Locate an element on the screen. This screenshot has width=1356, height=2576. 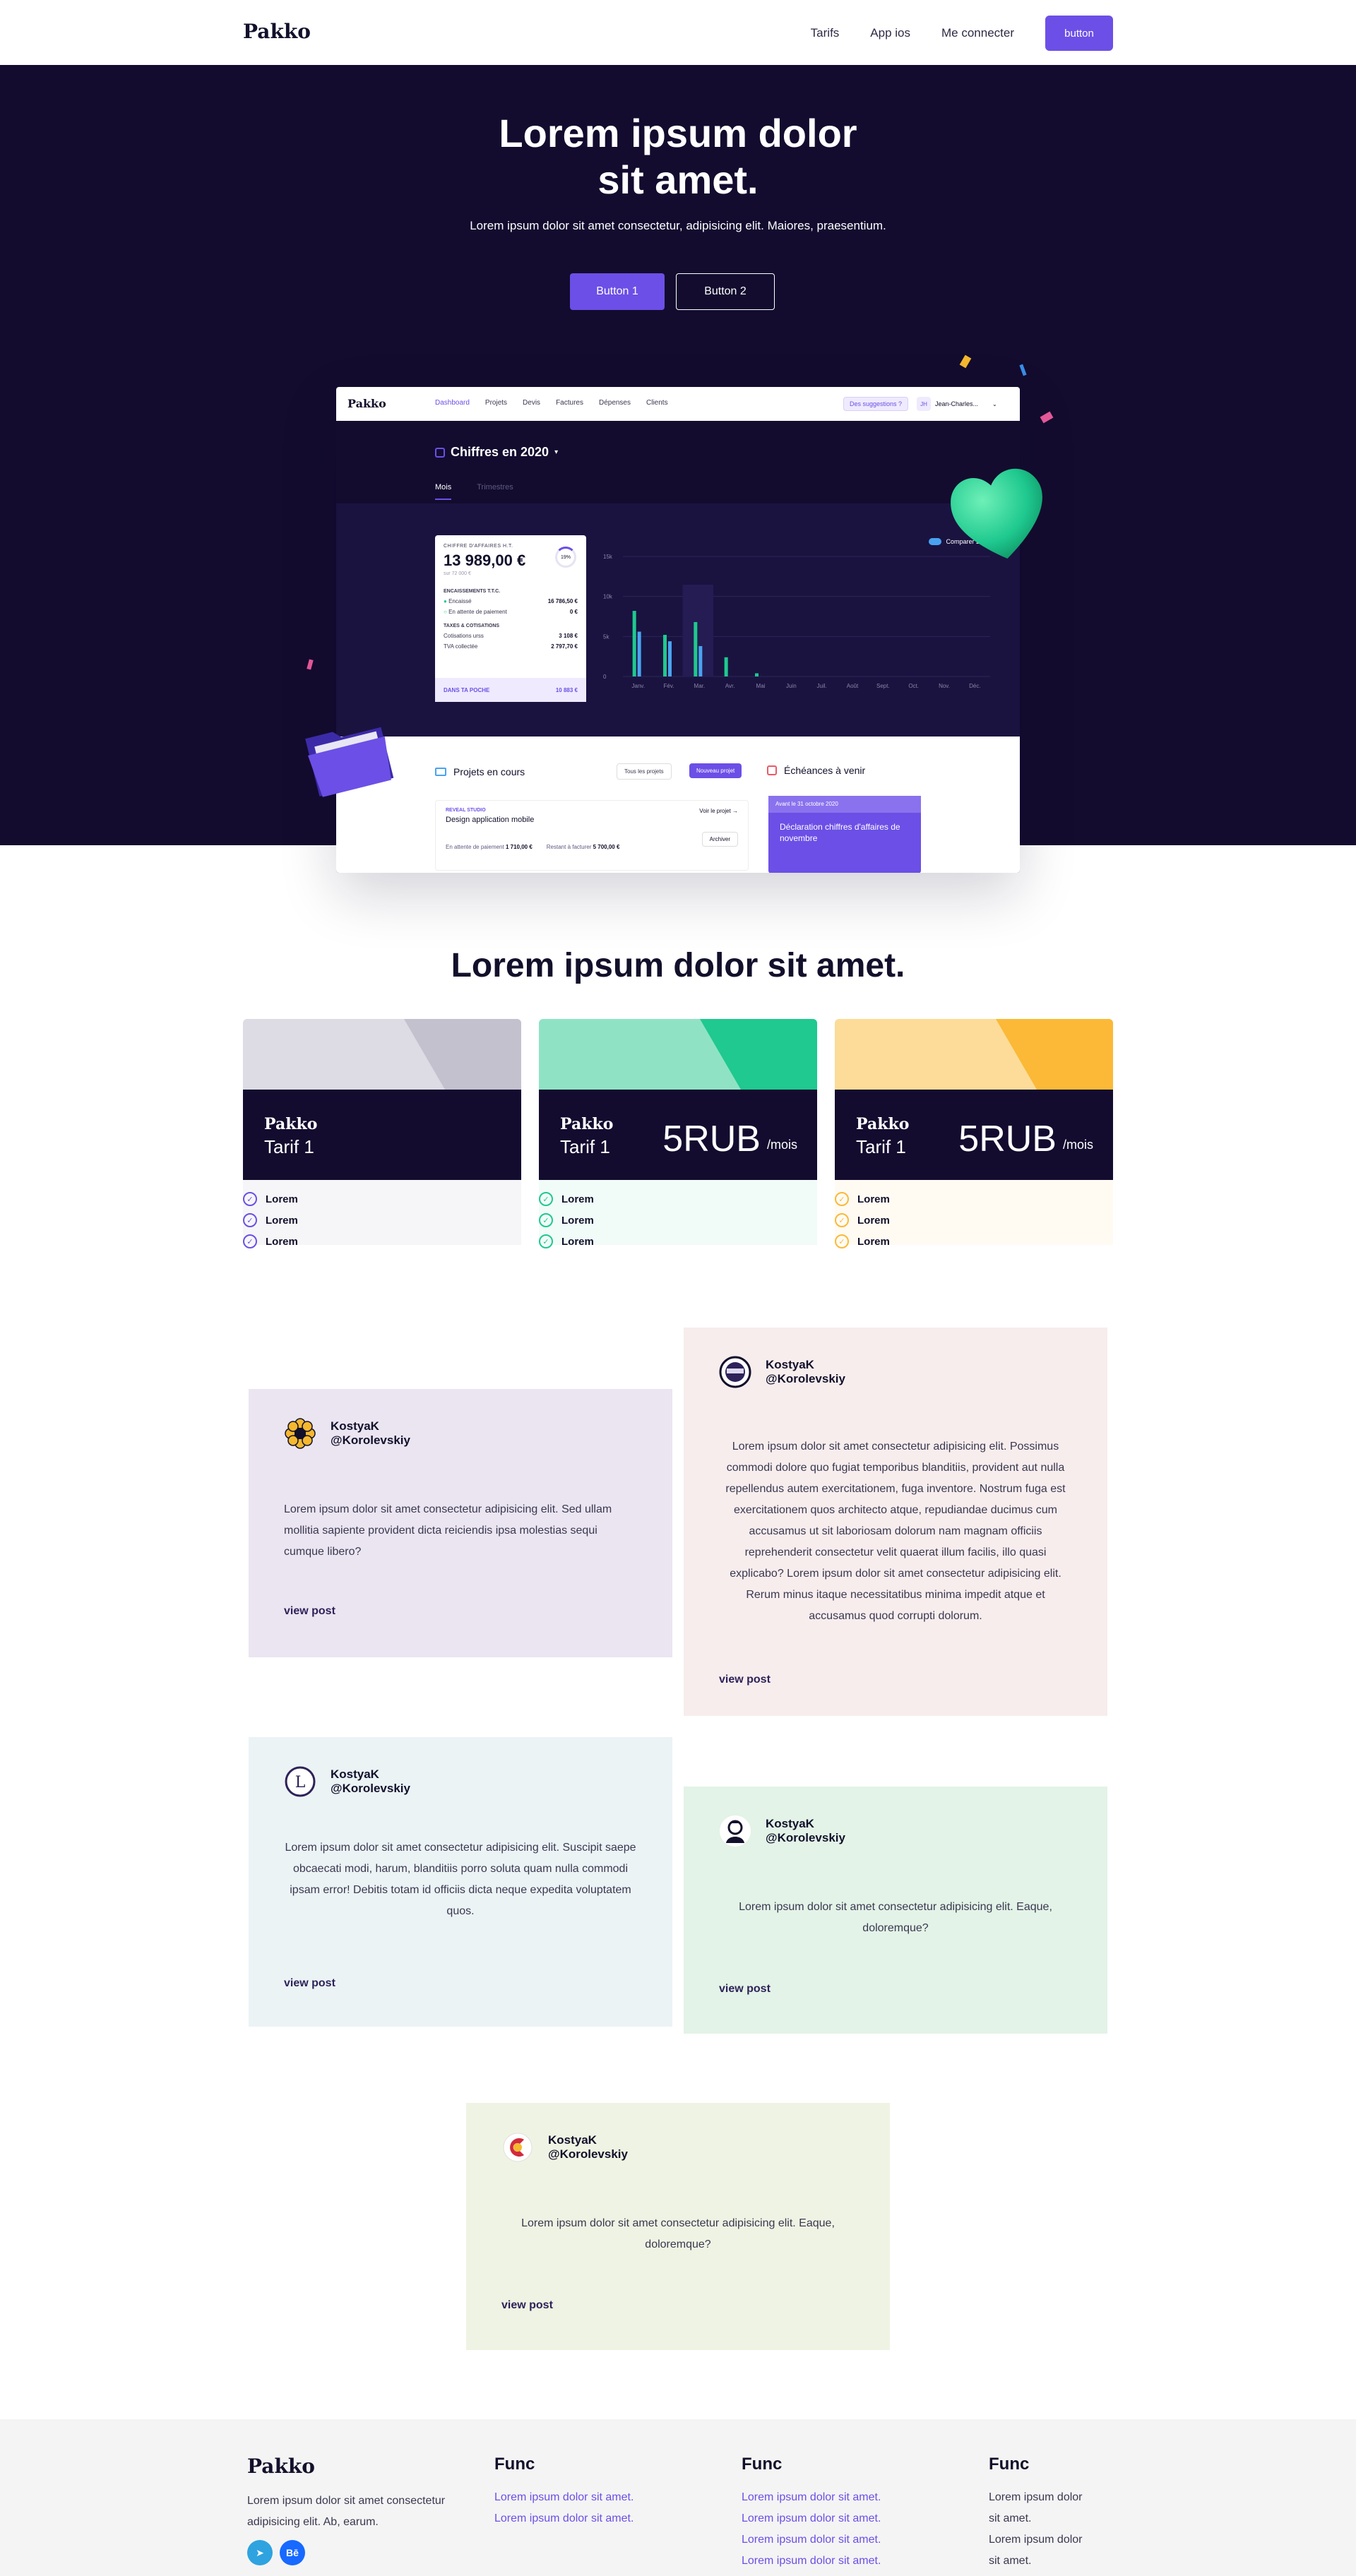
all-projects-button: Tous les projets is located at coordinates (644, 771).